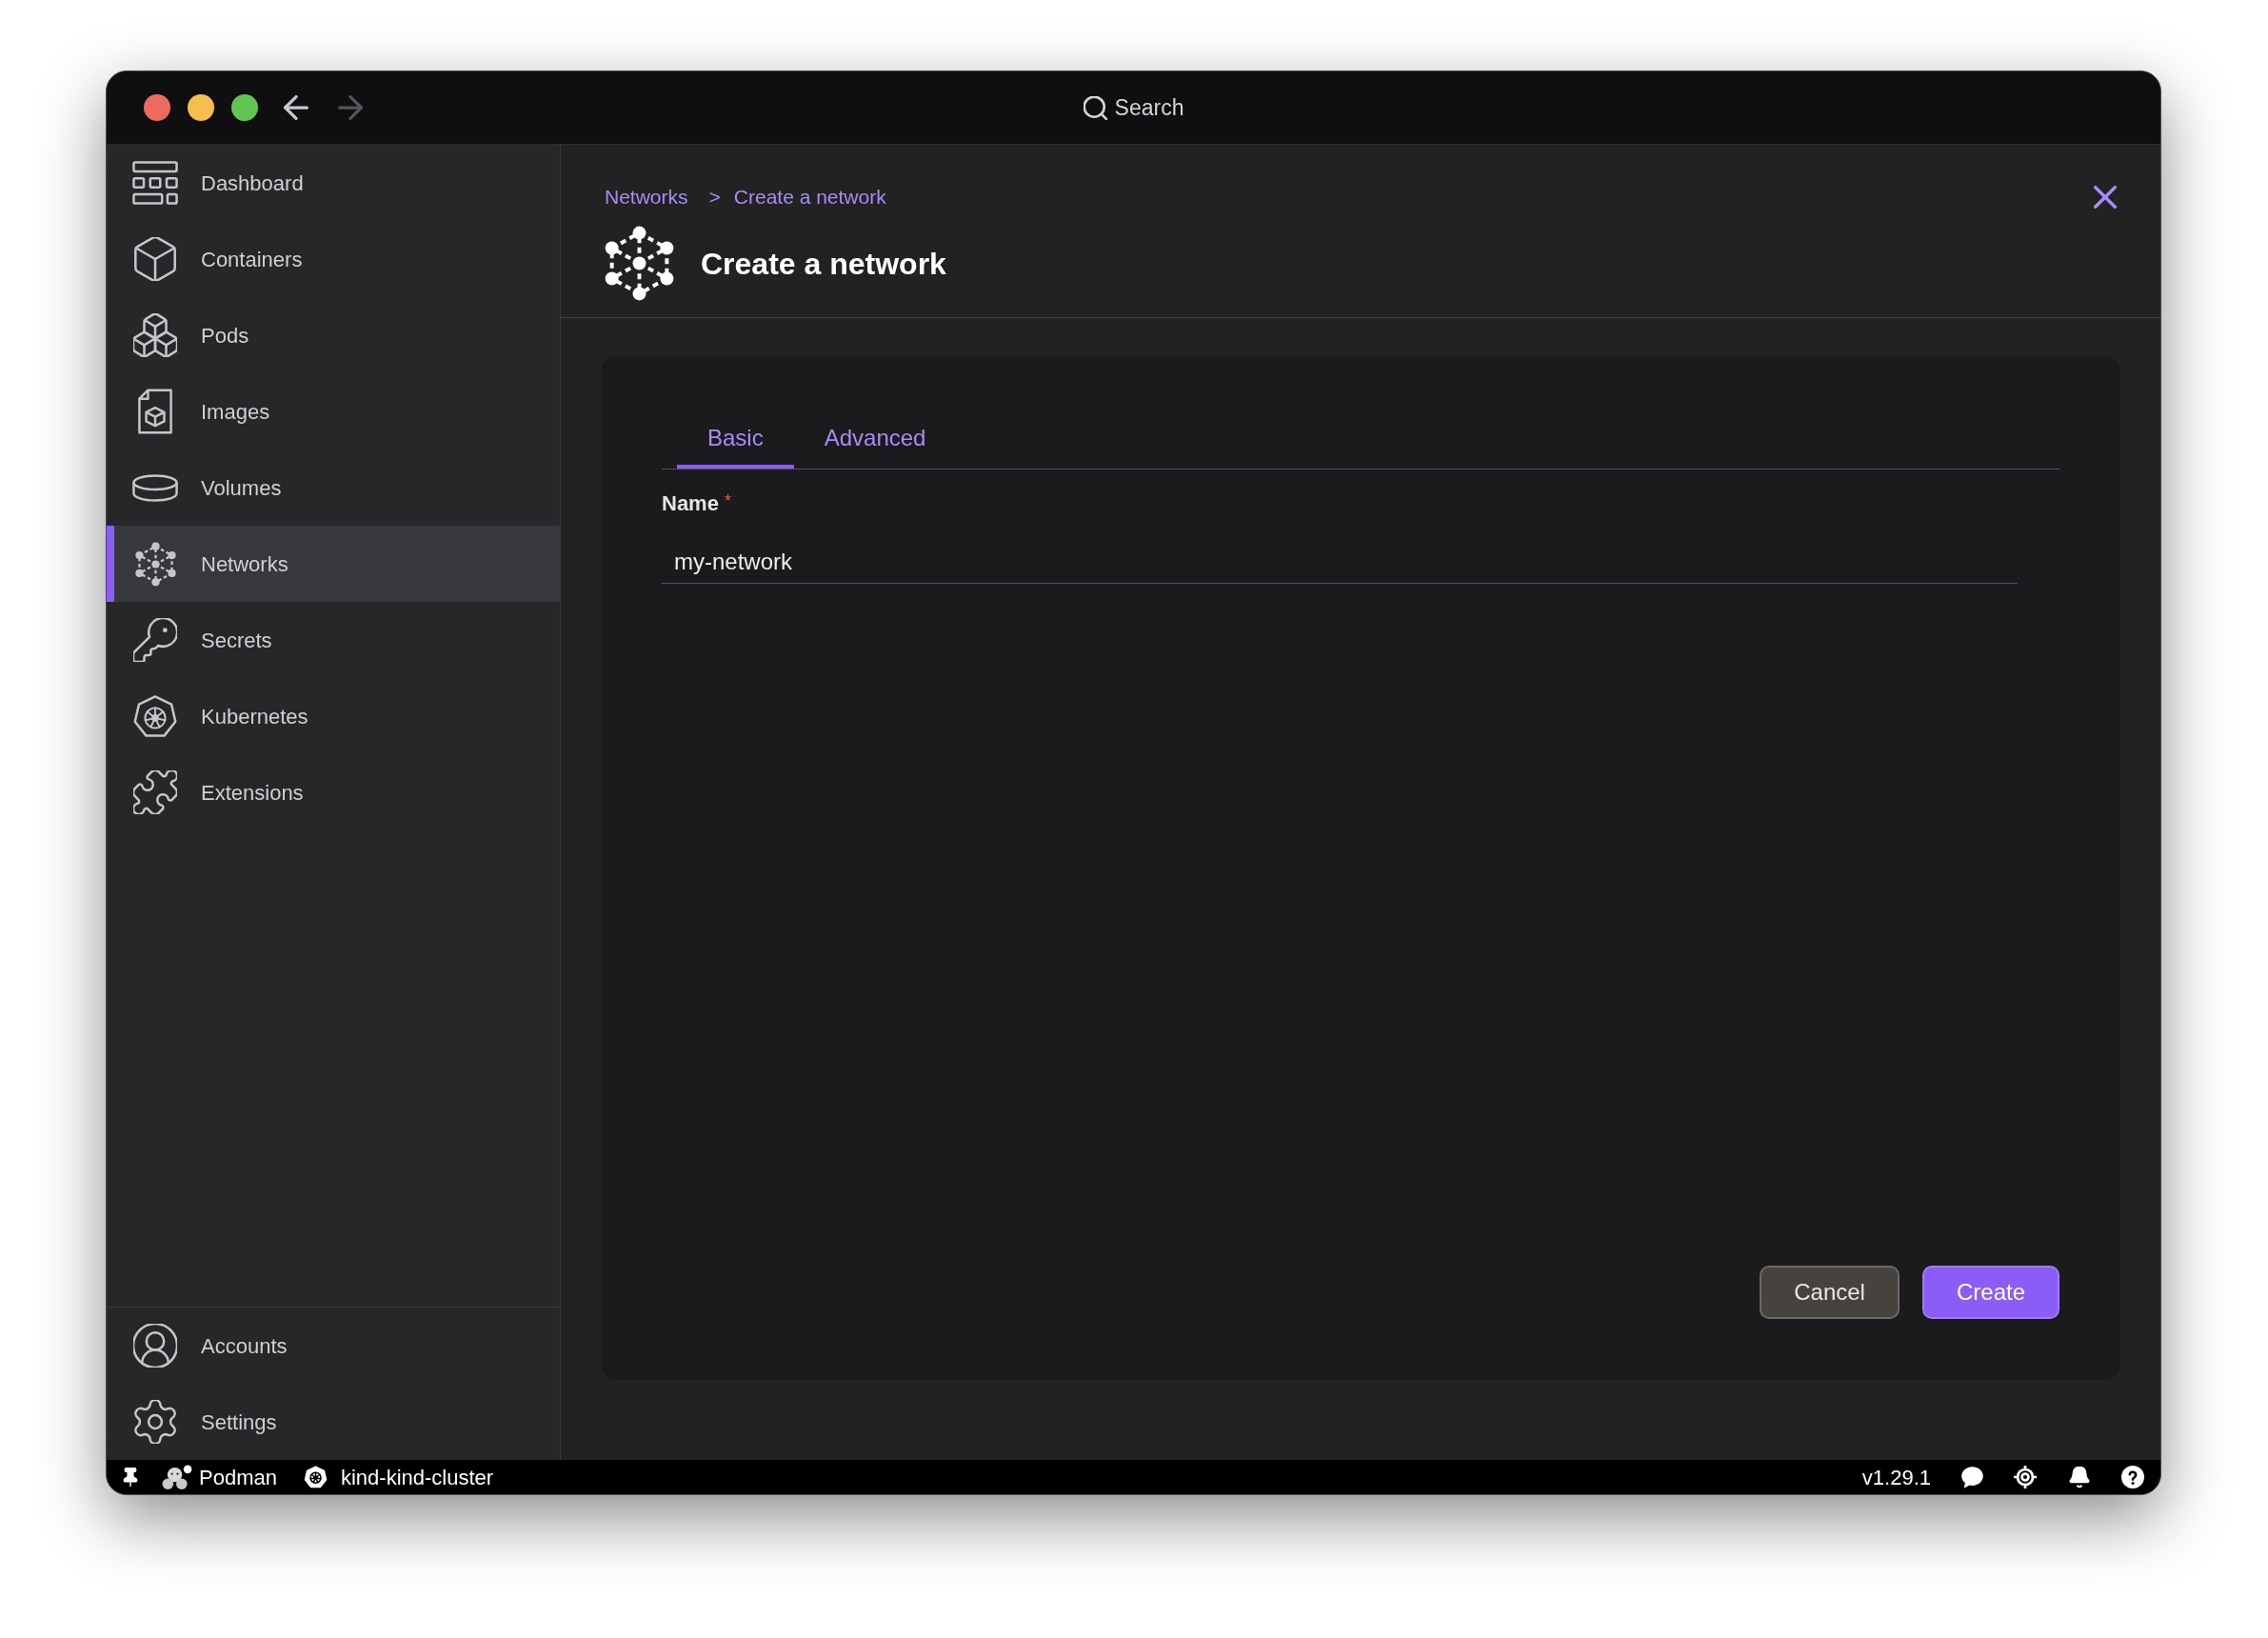 Image resolution: width=2268 pixels, height=1638 pixels. What do you see at coordinates (1990, 1292) in the screenshot?
I see `create-button: Create` at bounding box center [1990, 1292].